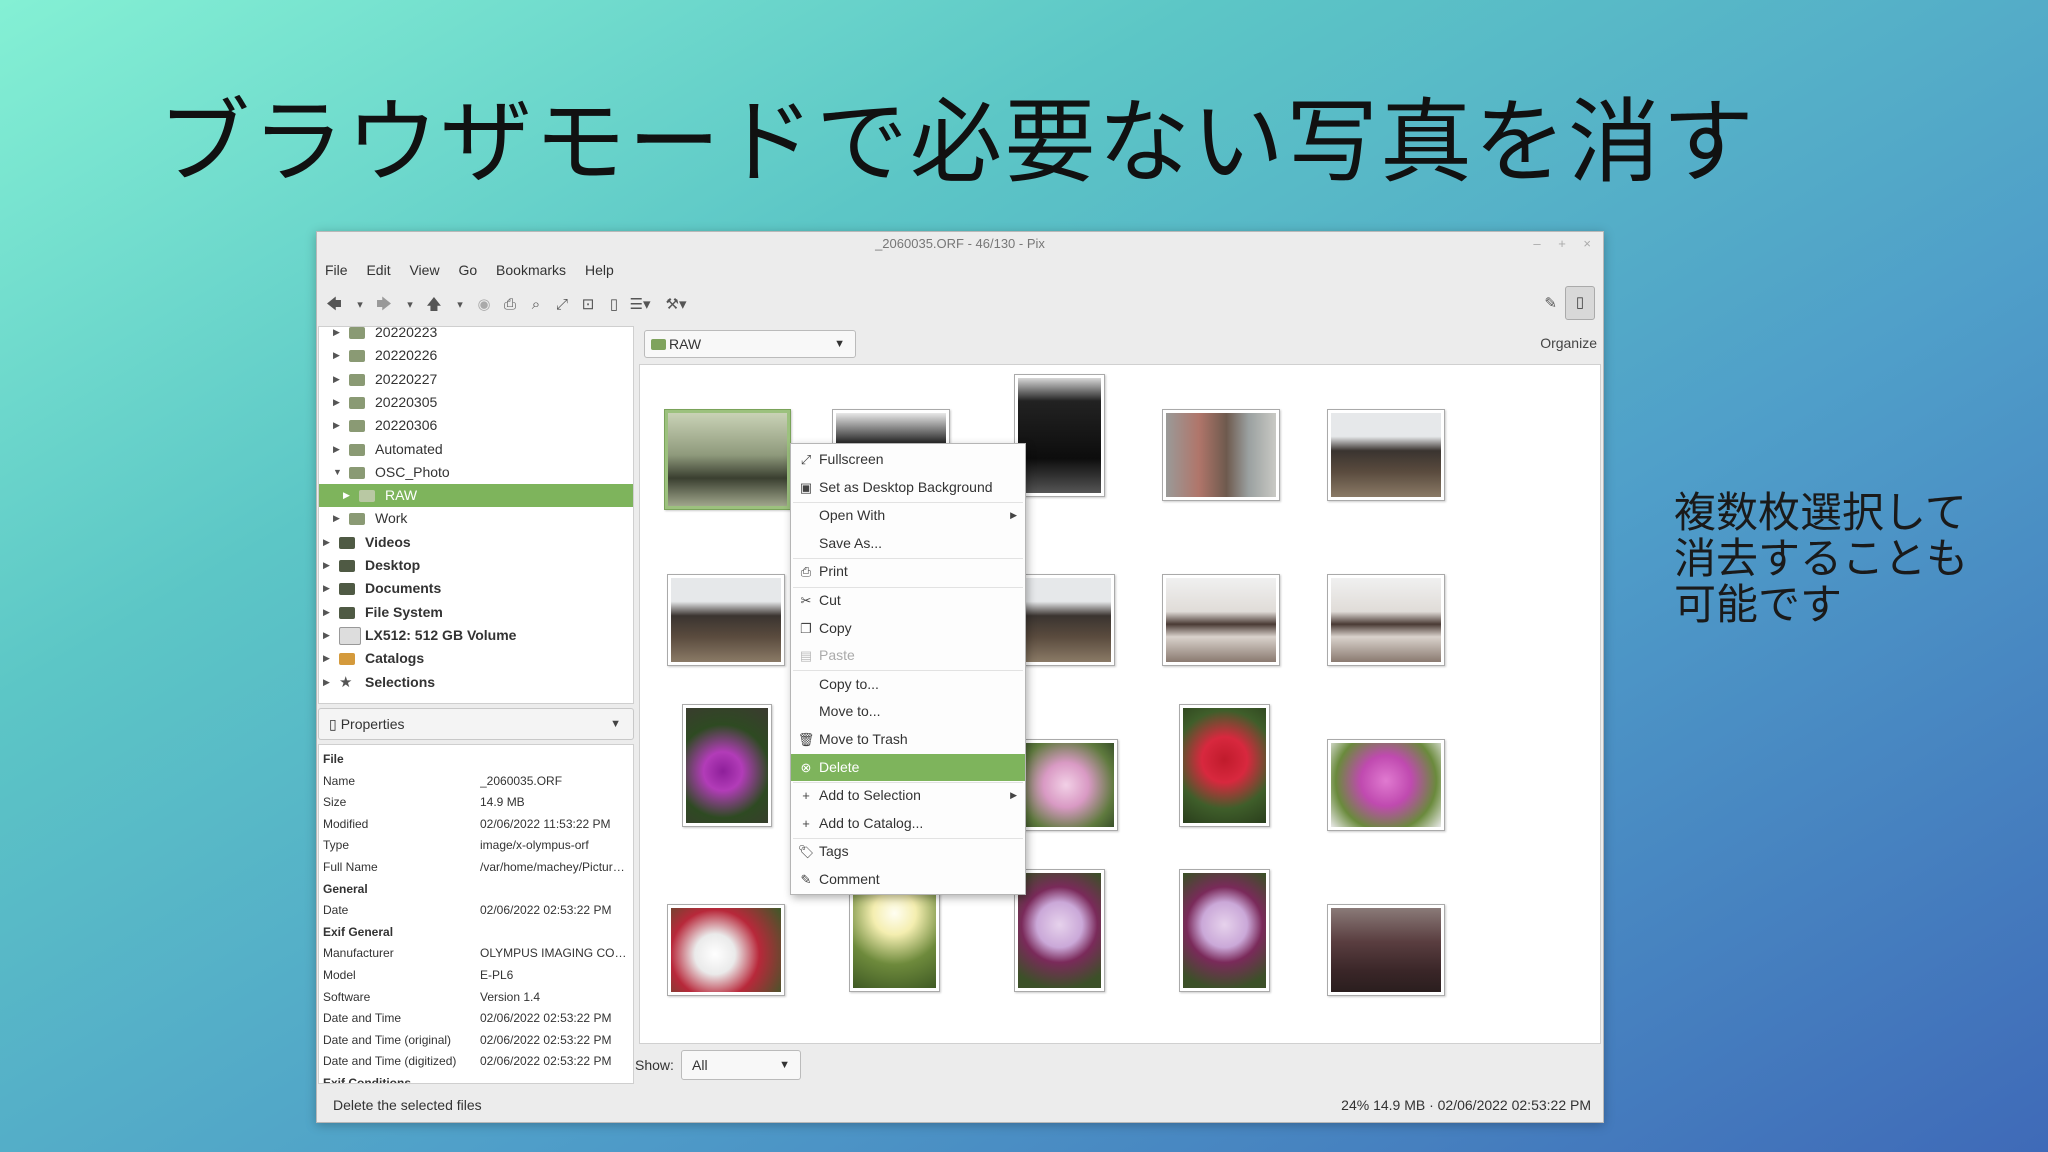 The image size is (2048, 1152). Describe the element at coordinates (476, 518) in the screenshot. I see `tree-item: ▶ Work` at that location.